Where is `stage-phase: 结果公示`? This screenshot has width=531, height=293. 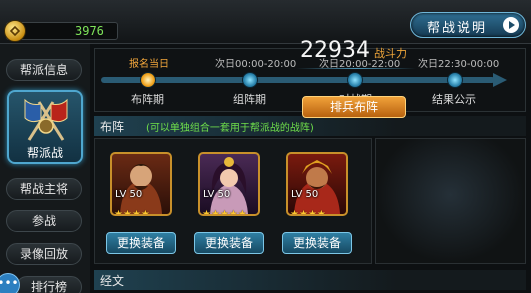 stage-phase: 结果公示 is located at coordinates (454, 99).